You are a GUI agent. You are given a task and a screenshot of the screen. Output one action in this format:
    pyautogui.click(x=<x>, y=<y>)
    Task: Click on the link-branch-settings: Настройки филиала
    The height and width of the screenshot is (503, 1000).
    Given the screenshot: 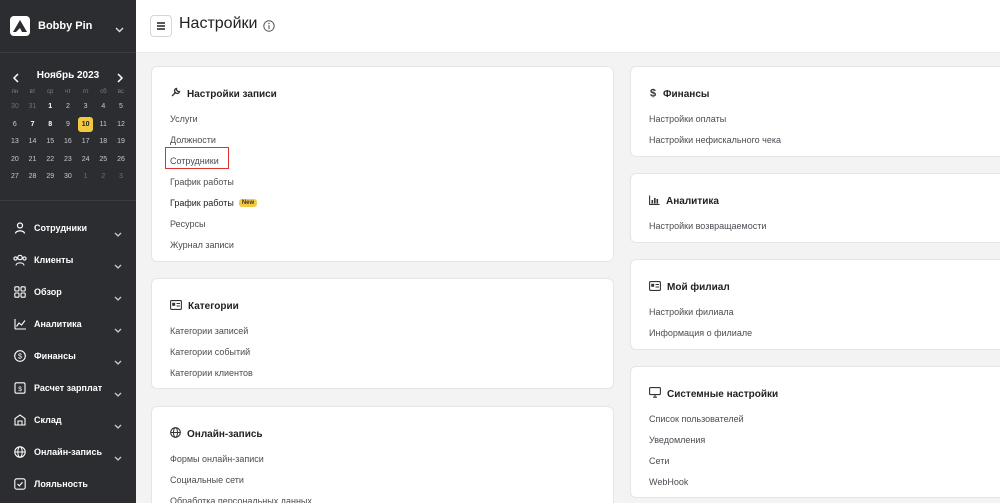 What is the action you would take?
    pyautogui.click(x=700, y=311)
    